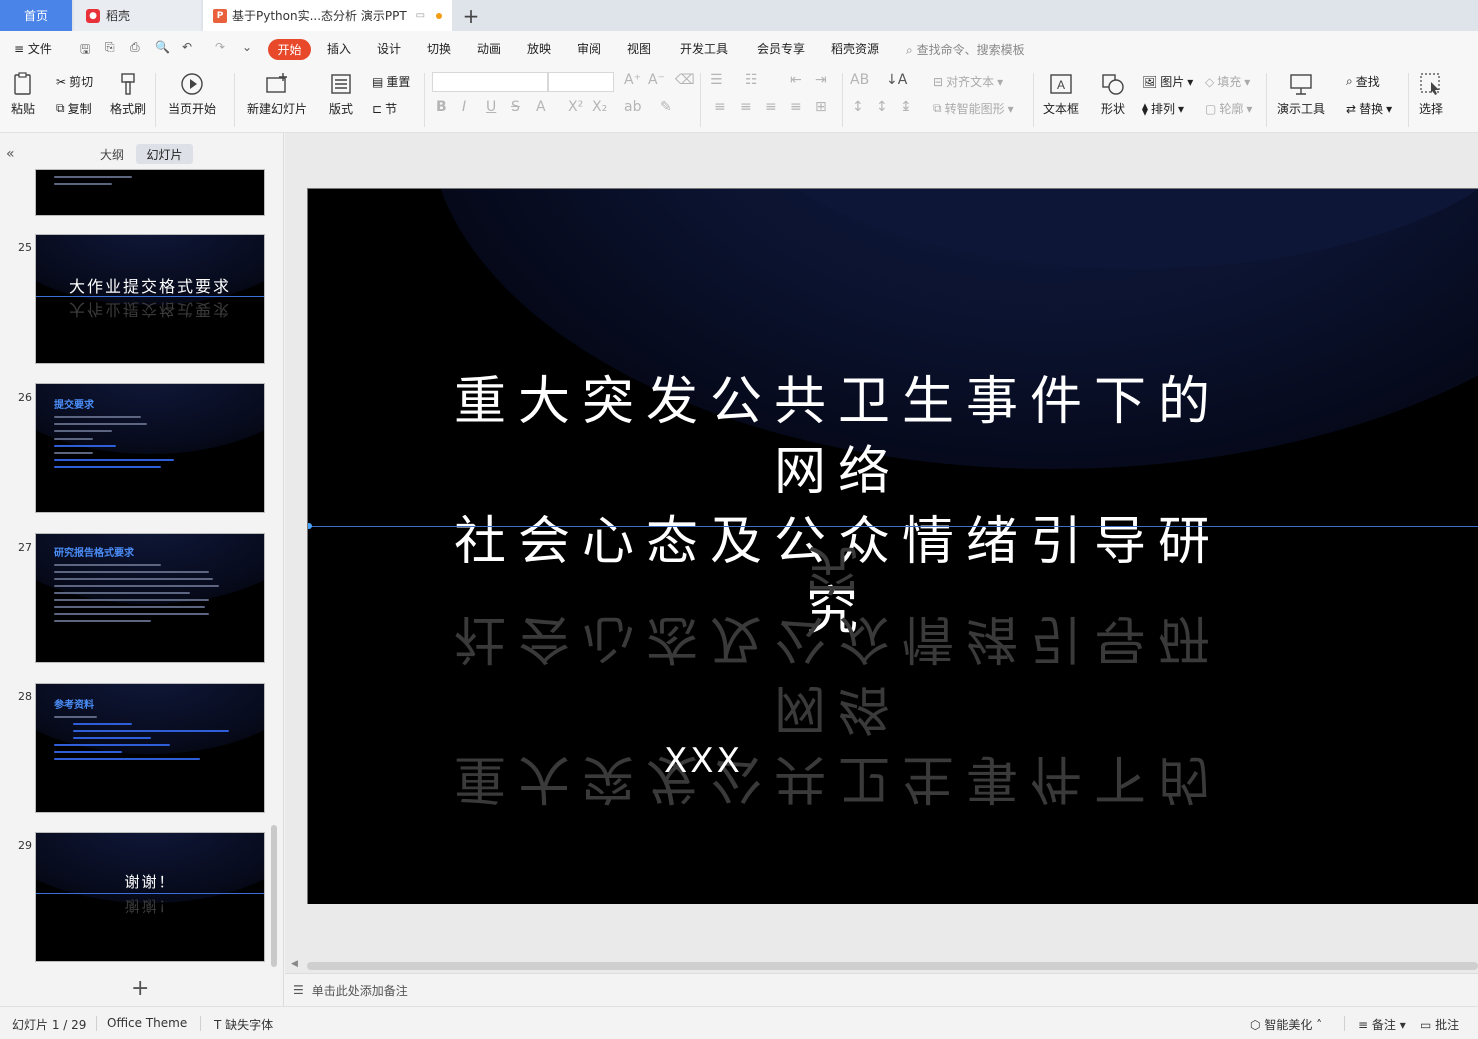  I want to click on line-spacing-icon: ↕, so click(858, 107).